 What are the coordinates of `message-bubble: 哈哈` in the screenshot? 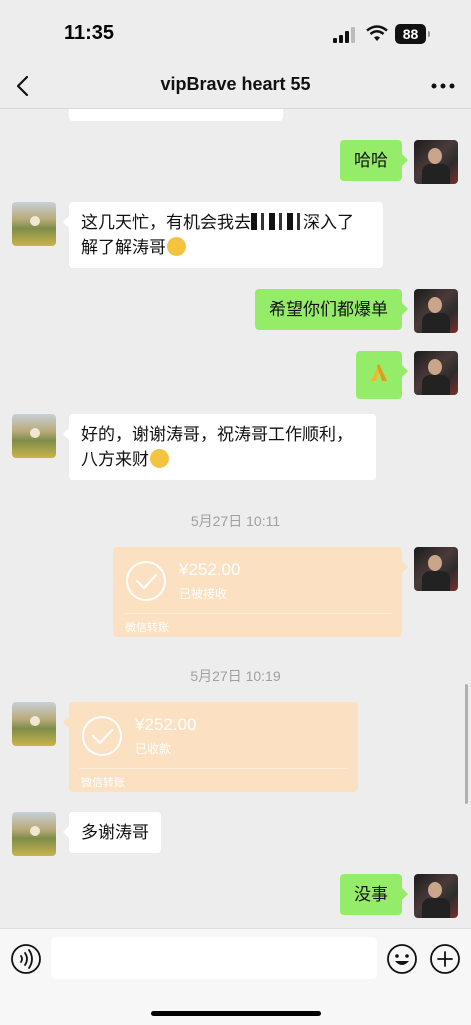 It's located at (374, 160).